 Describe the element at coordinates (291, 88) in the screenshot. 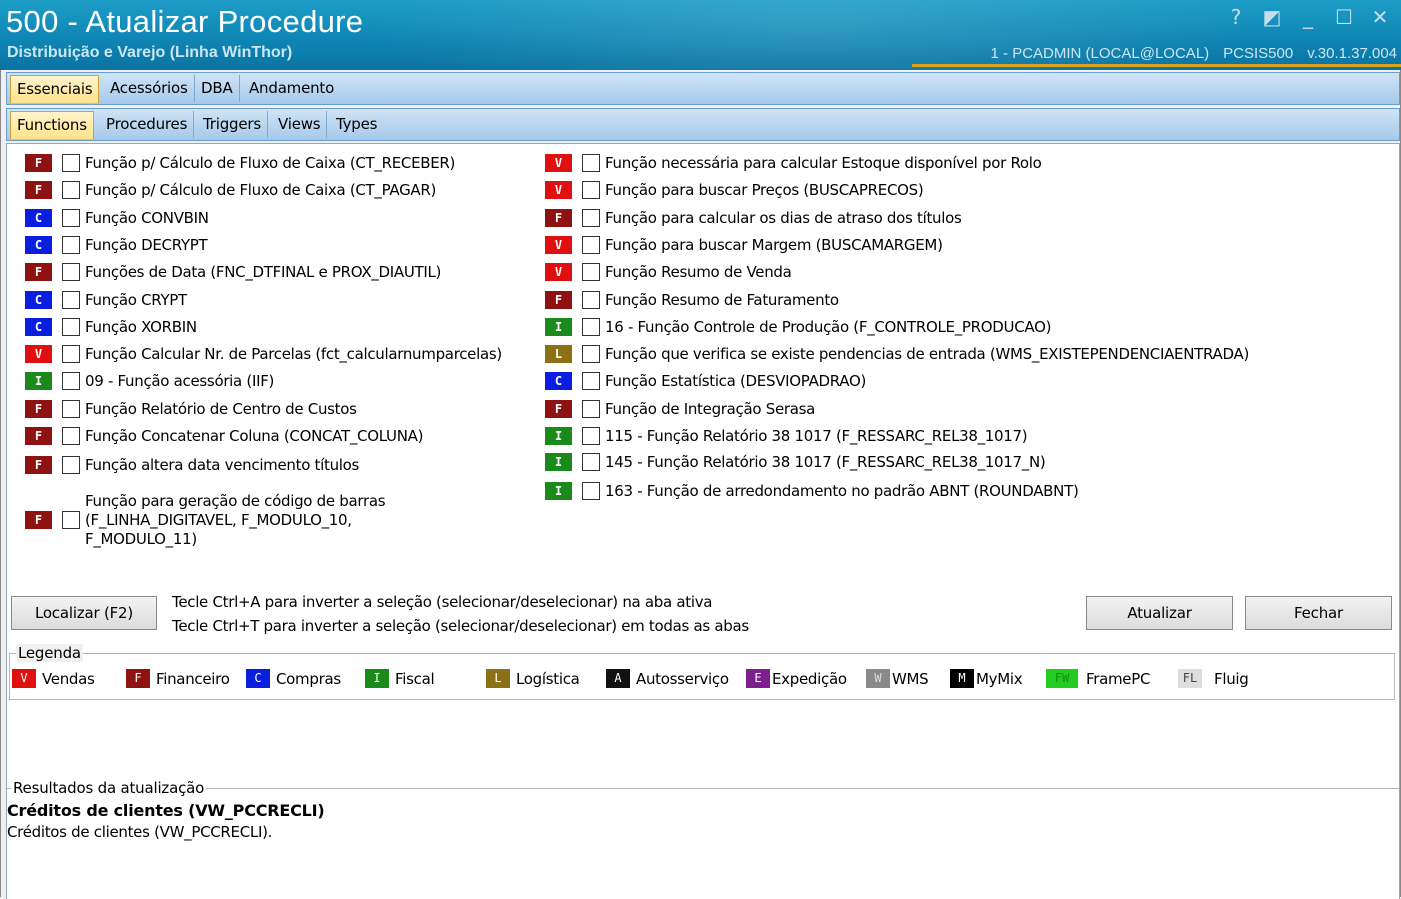

I see `tab-andamento: Andamento` at that location.